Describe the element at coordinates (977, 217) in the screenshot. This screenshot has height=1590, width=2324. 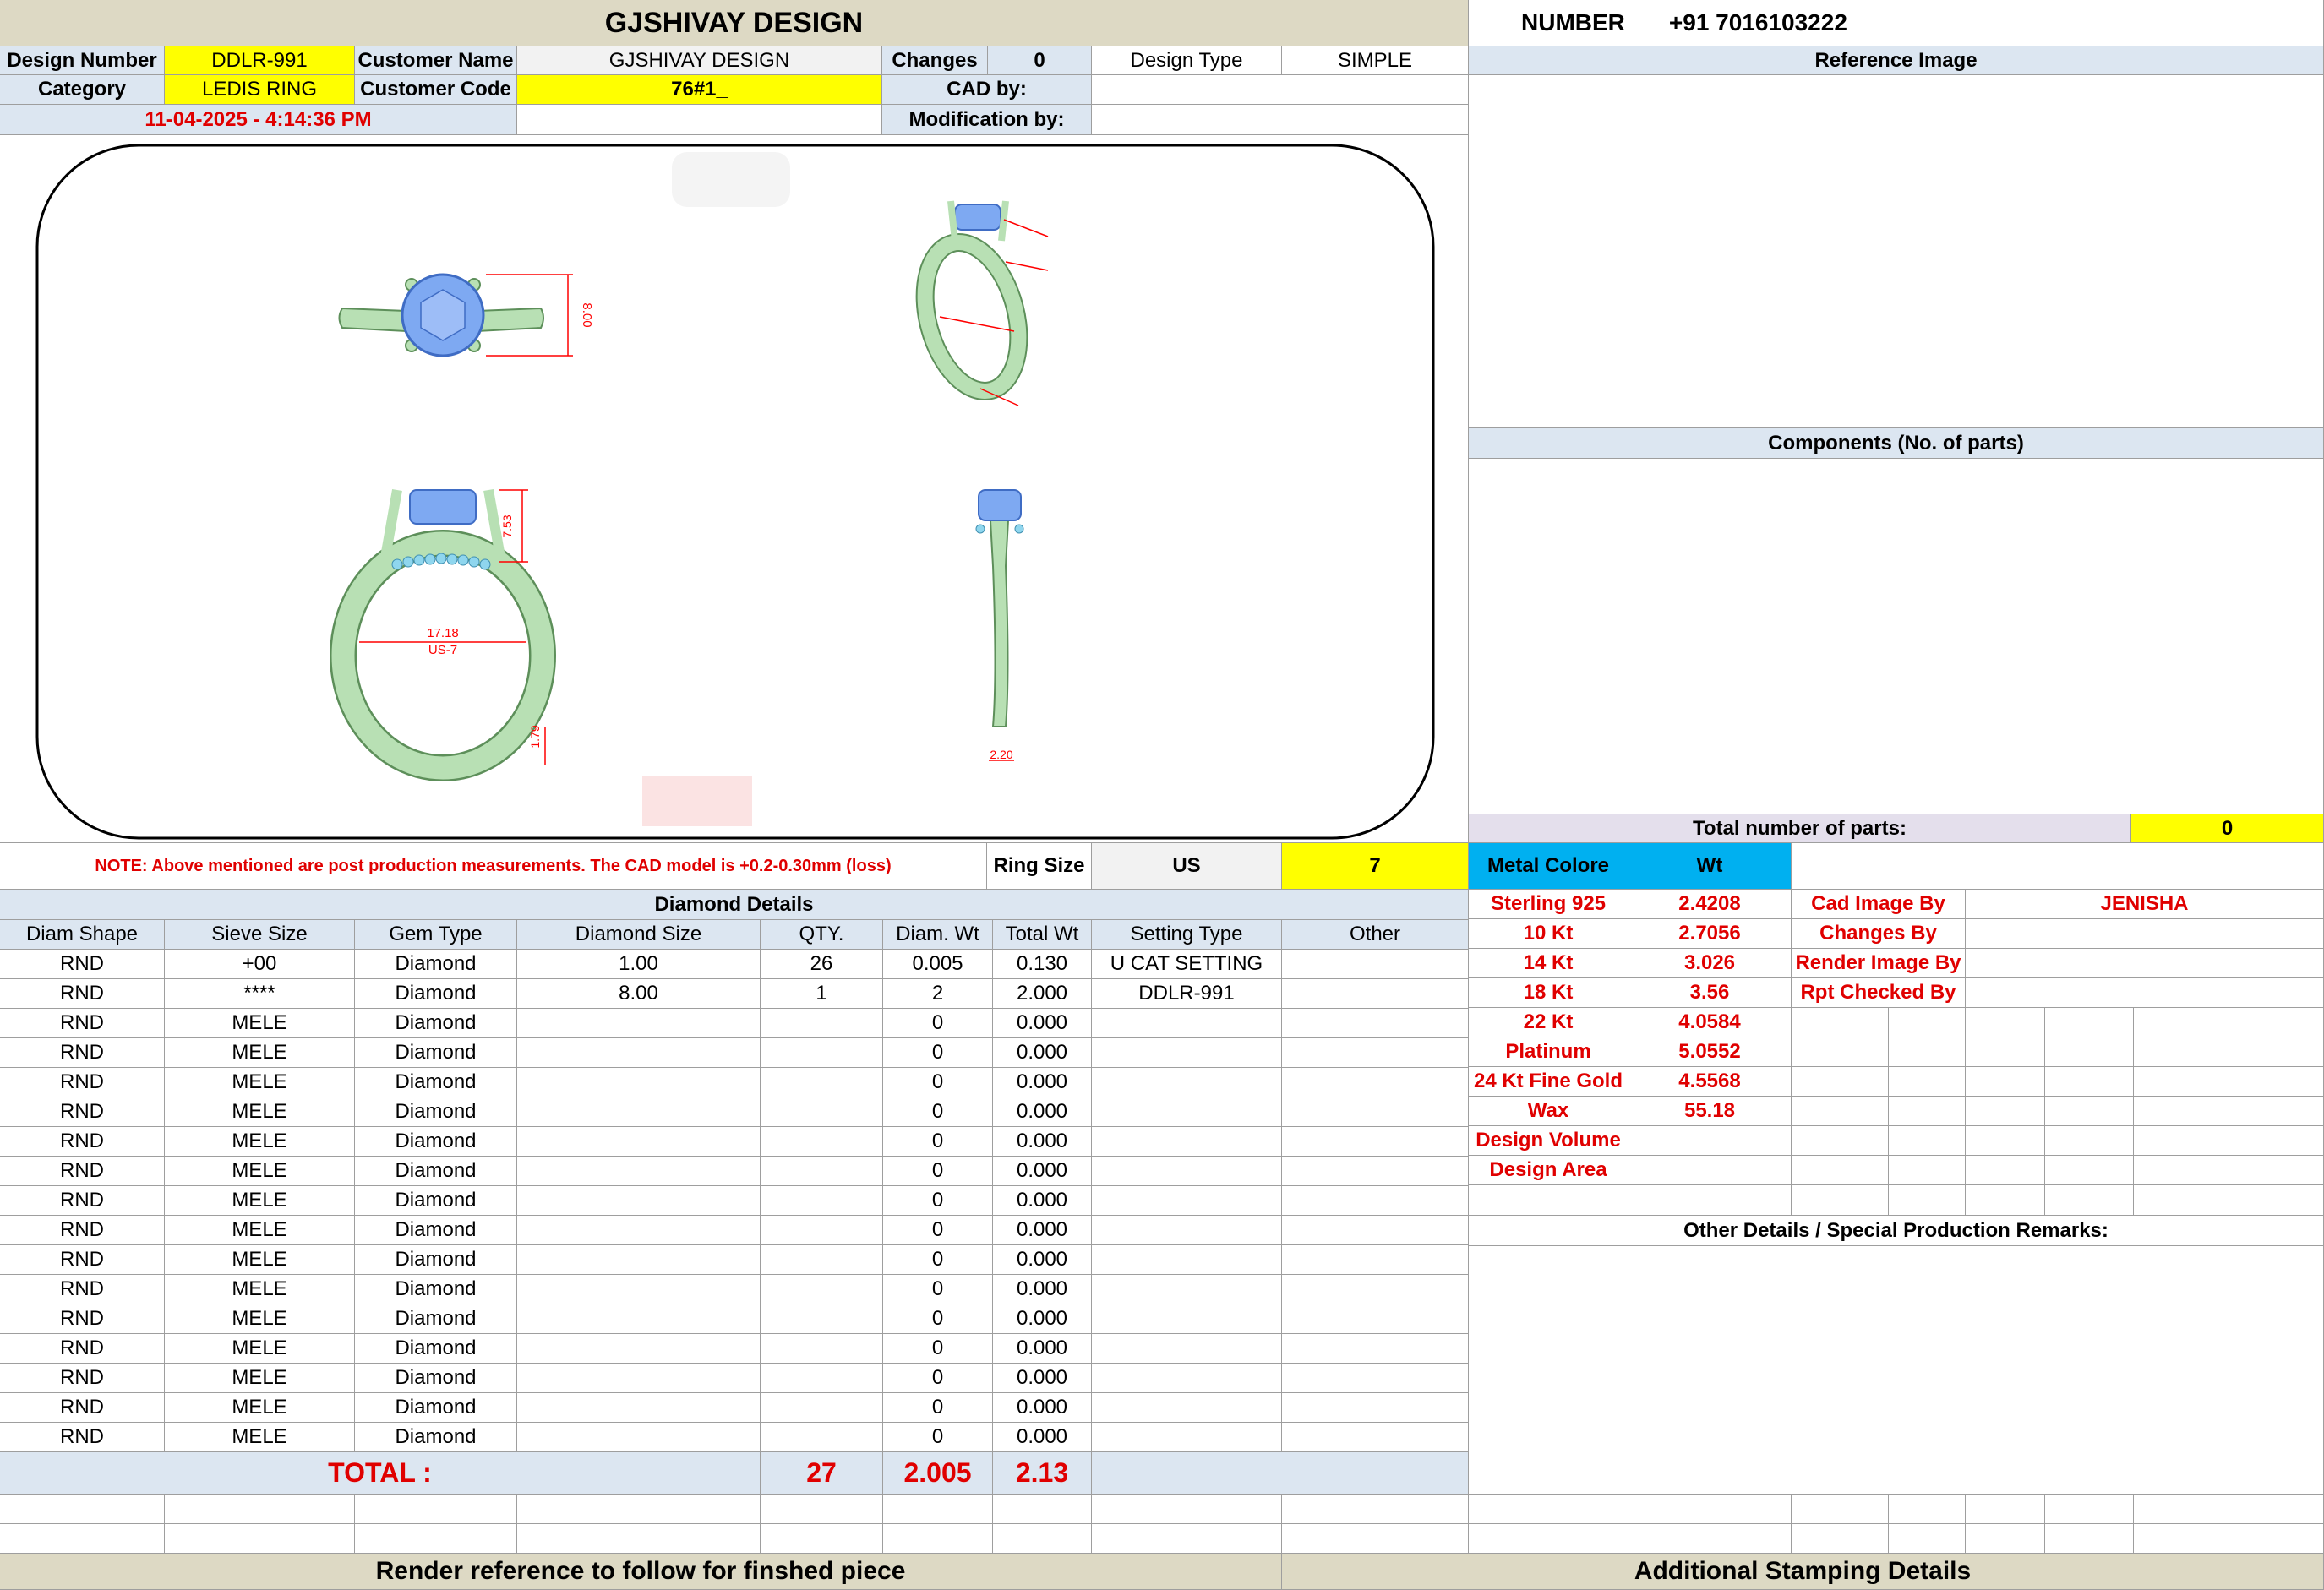
I see `center-stone-perspective` at that location.